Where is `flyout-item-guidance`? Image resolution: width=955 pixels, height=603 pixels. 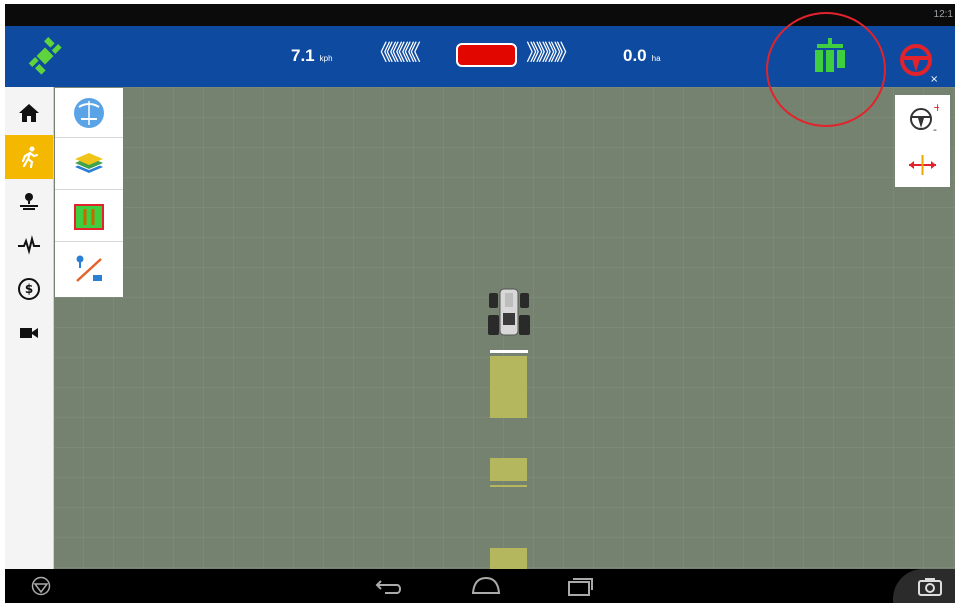
flyout-item-guidance is located at coordinates (89, 217).